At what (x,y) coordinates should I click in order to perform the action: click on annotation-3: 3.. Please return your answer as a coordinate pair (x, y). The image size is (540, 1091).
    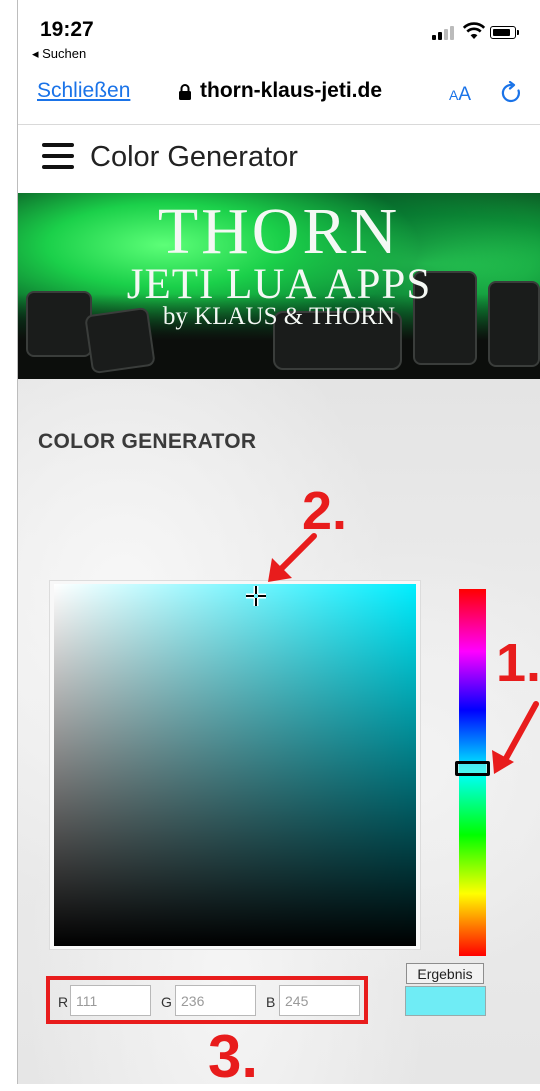
    Looking at the image, I should click on (233, 1056).